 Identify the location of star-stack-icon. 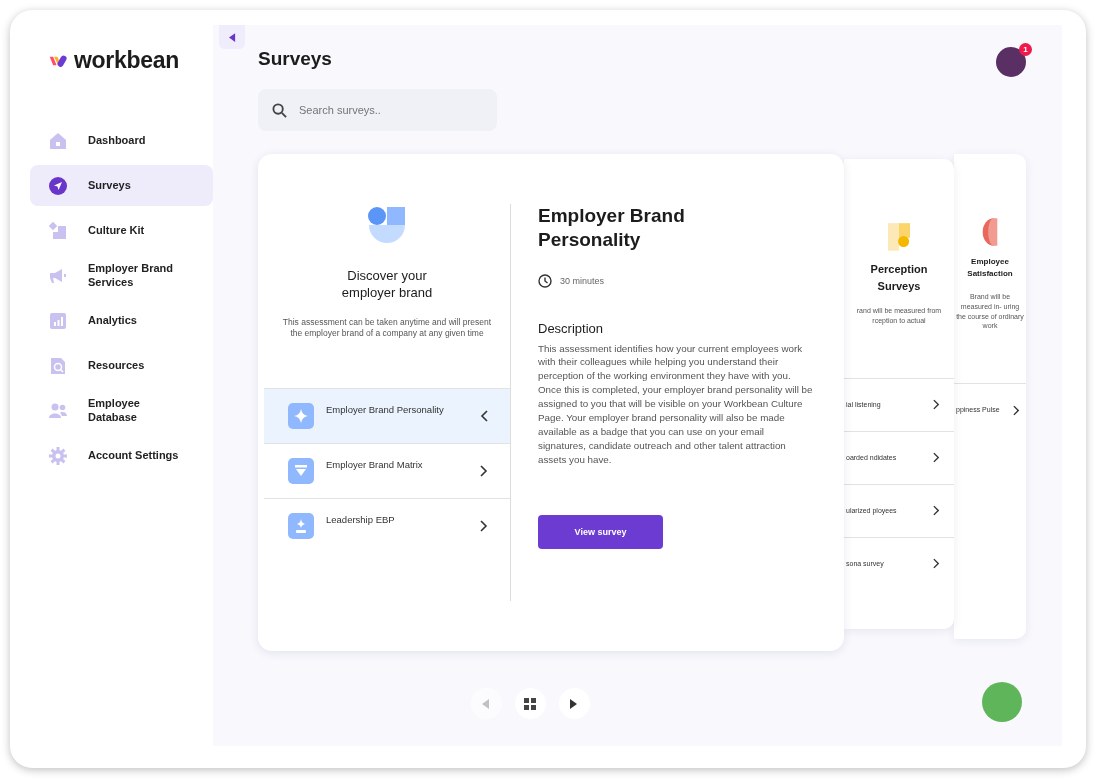
(301, 525).